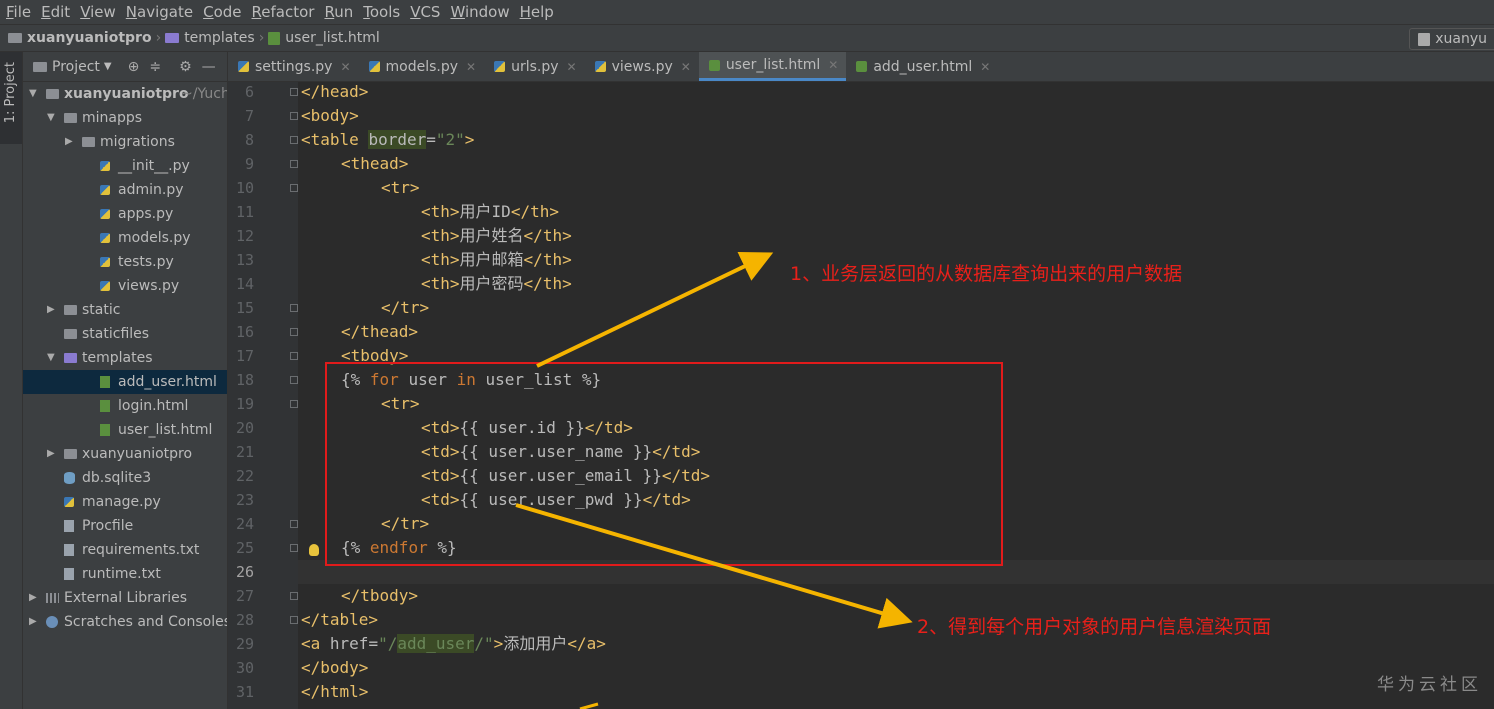 This screenshot has width=1494, height=709. I want to click on annotation-2: 2、得到每个用户对象的用户信息渲染页面, so click(1094, 627).